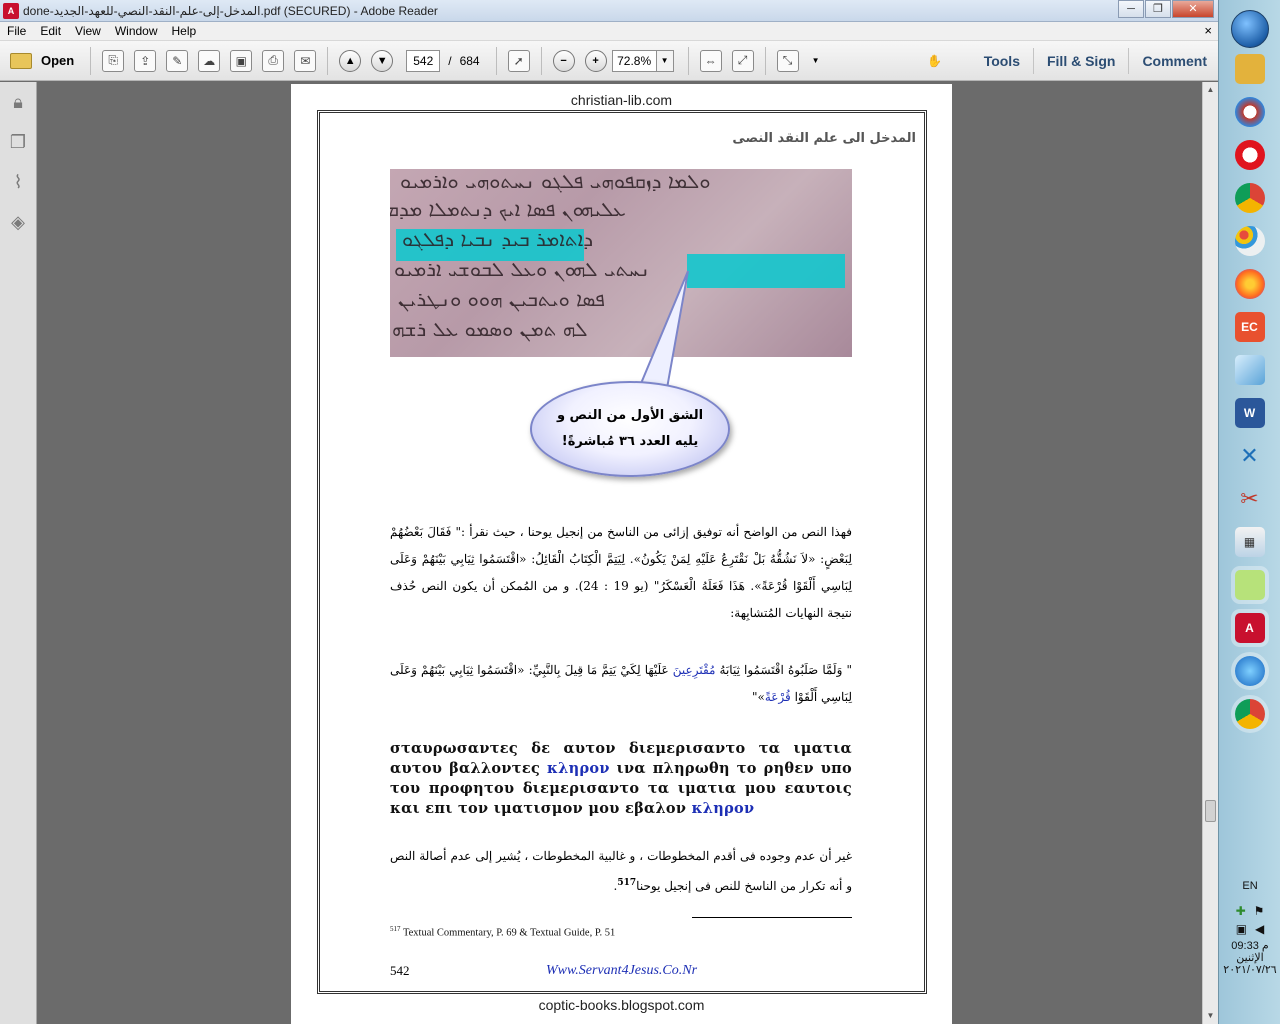 This screenshot has height=1024, width=1280. I want to click on page-header-url: christian-lib.com, so click(621, 100).